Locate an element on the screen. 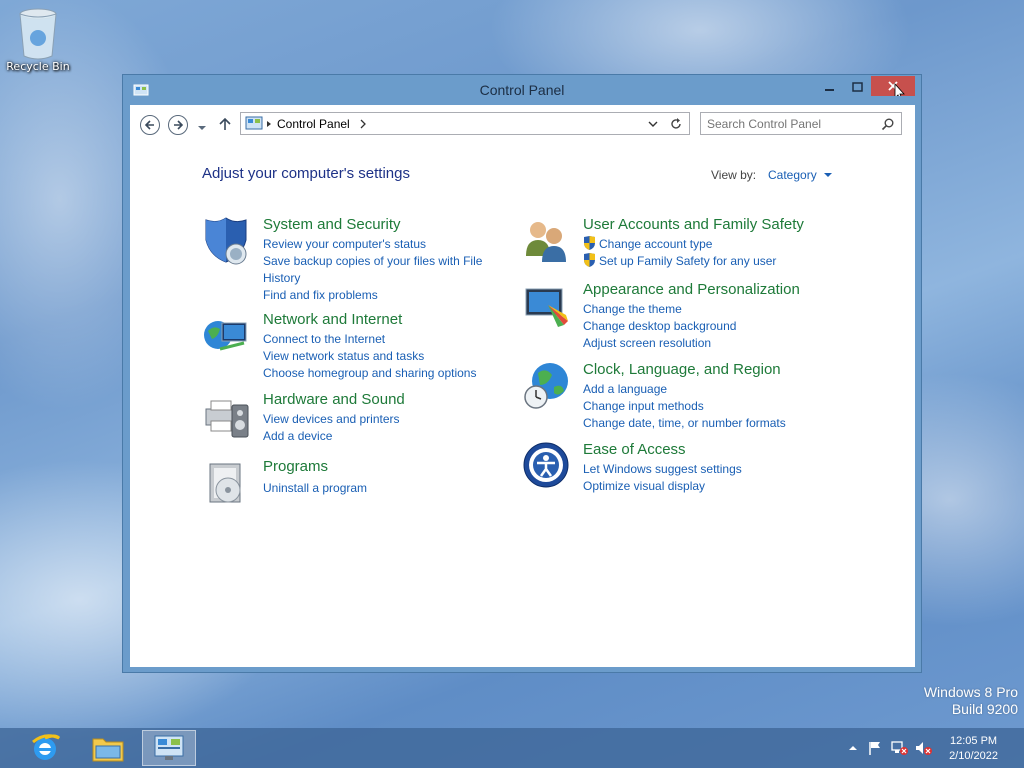 The height and width of the screenshot is (768, 1024). recycle-bin-desktop-icon: Recycle Bin is located at coordinates (38, 39).